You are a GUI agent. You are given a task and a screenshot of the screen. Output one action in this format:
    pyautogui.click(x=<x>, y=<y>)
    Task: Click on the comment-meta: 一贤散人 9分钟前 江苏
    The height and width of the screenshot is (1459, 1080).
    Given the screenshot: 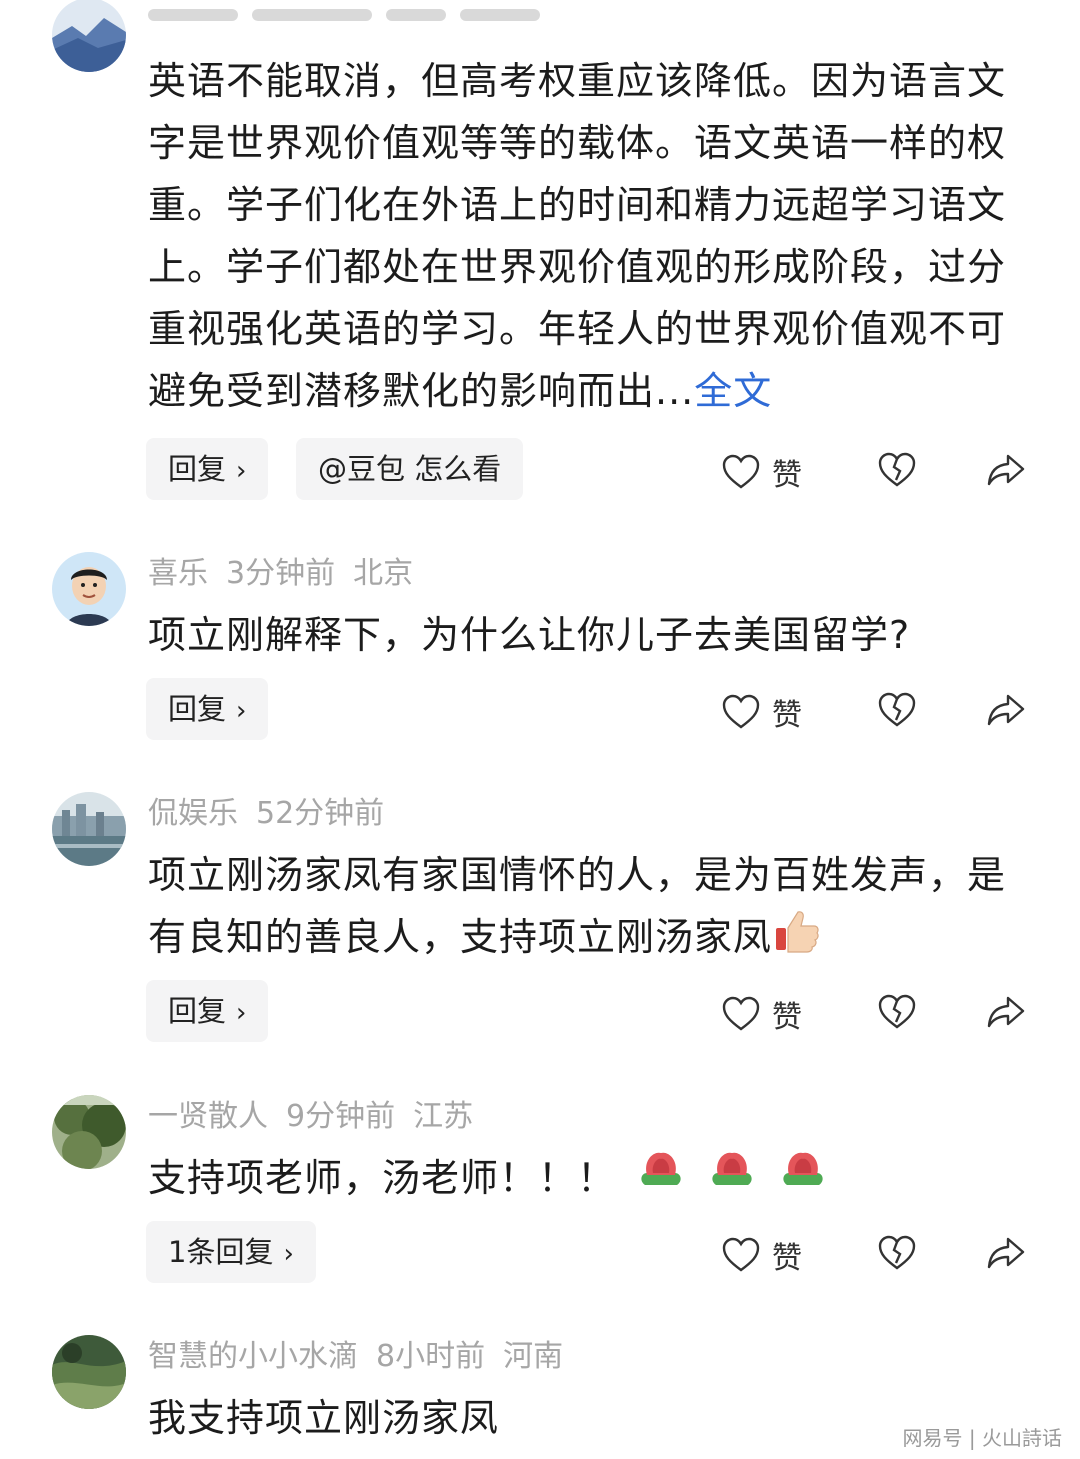 What is the action you would take?
    pyautogui.click(x=319, y=1117)
    